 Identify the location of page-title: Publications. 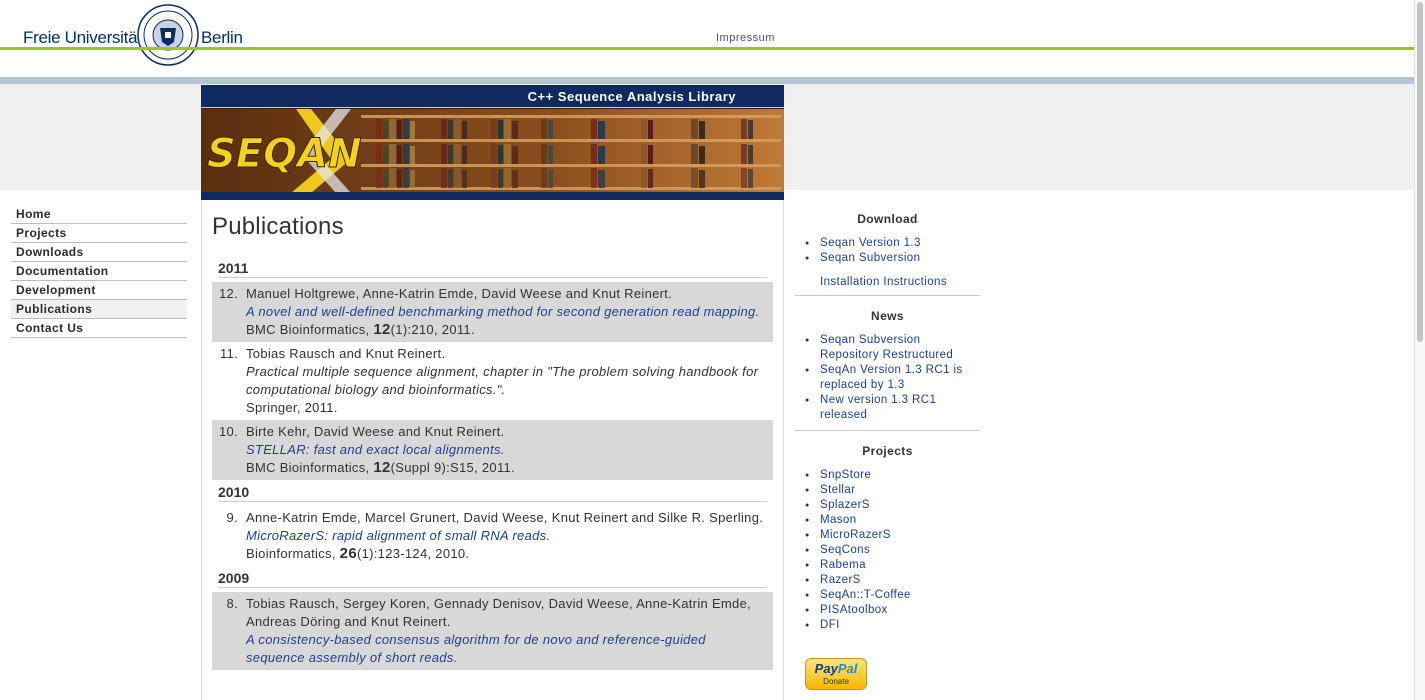
(278, 226).